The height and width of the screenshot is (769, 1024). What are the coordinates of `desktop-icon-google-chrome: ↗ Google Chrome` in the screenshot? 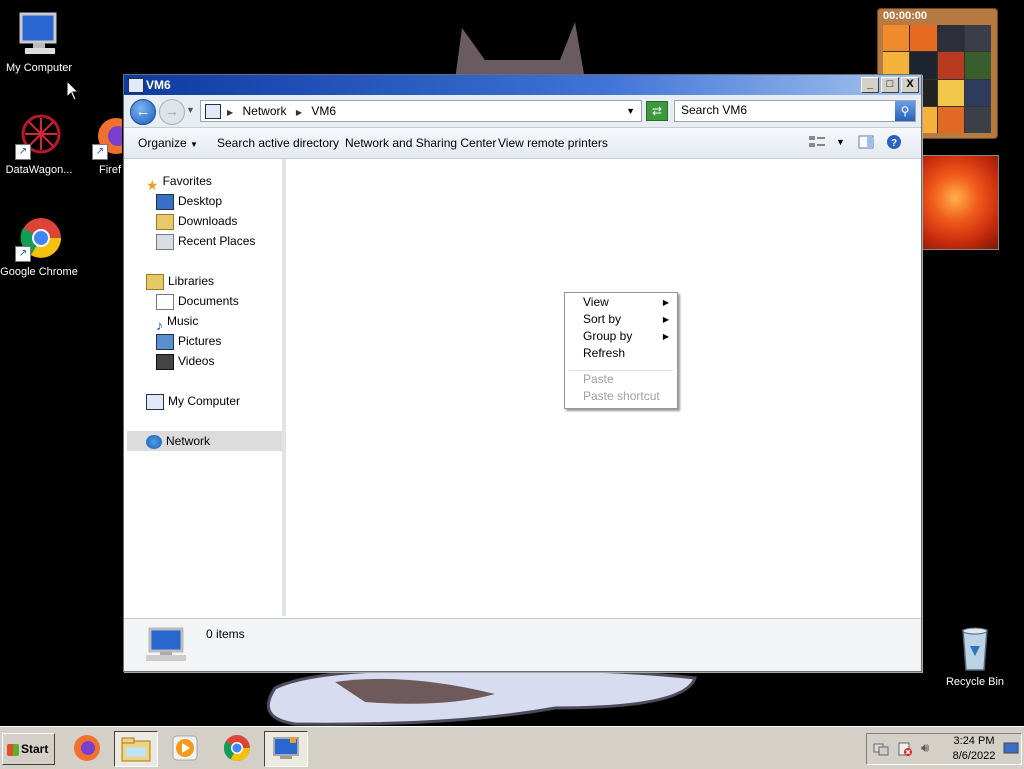 It's located at (39, 246).